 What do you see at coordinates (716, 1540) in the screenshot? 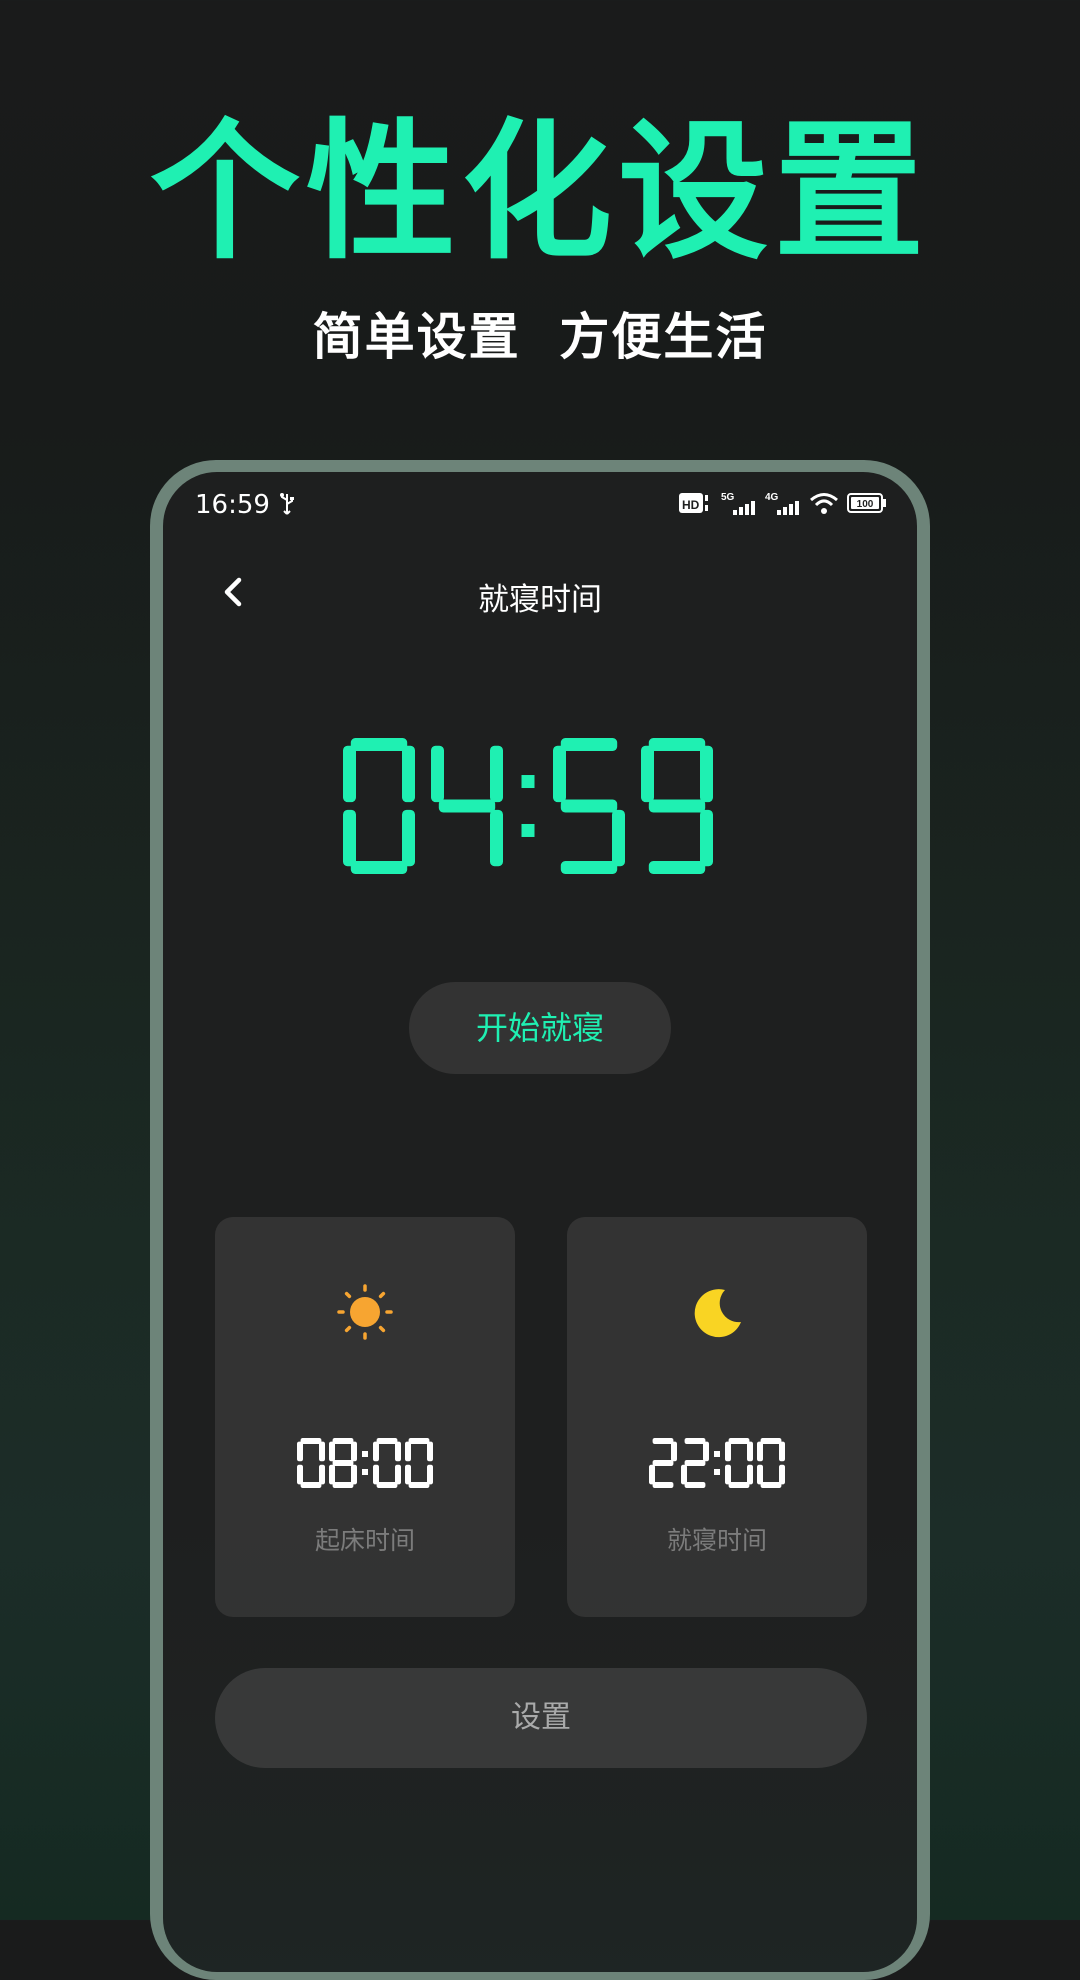
I see `sleep-time-label: 就寝时间` at bounding box center [716, 1540].